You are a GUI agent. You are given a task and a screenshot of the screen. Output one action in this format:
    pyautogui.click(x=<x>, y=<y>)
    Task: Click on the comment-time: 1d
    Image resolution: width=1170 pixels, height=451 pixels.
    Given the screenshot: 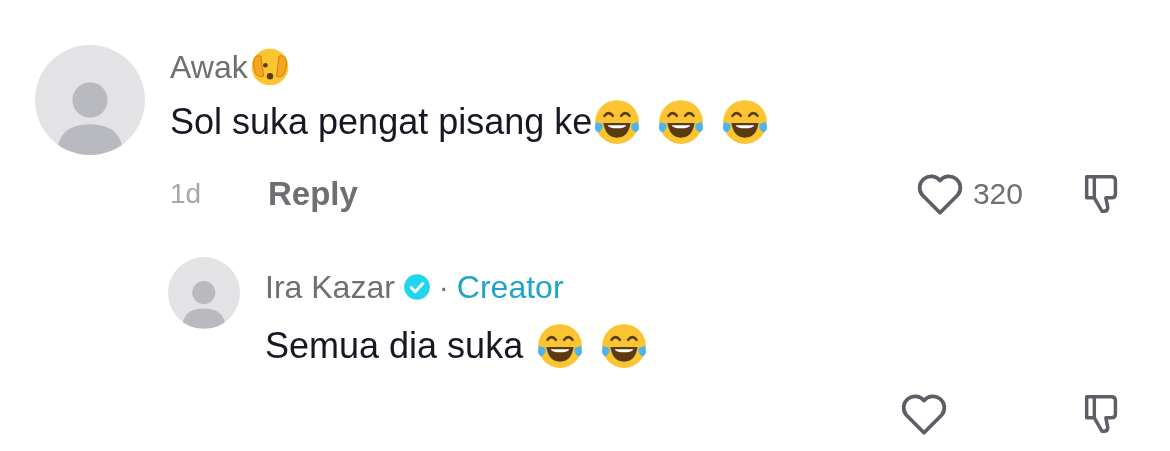 What is the action you would take?
    pyautogui.click(x=186, y=193)
    